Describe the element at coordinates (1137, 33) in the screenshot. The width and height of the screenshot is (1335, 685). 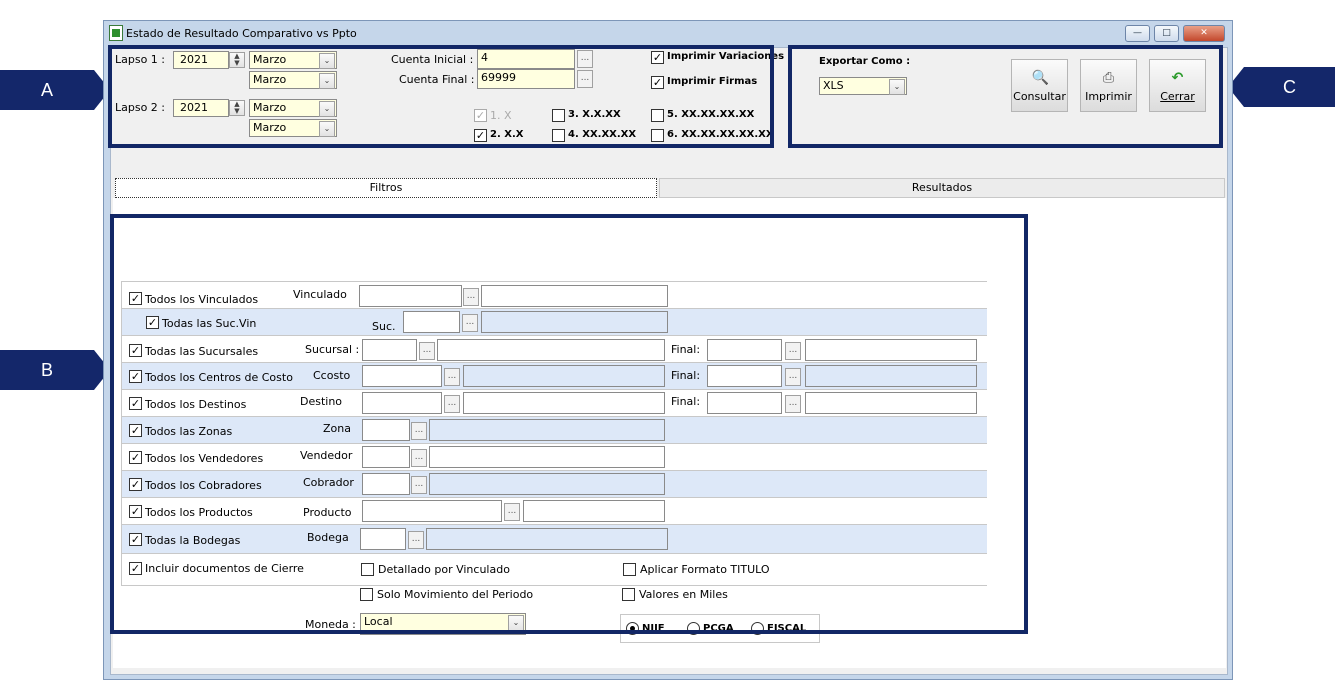
I see `minimize-button: —` at that location.